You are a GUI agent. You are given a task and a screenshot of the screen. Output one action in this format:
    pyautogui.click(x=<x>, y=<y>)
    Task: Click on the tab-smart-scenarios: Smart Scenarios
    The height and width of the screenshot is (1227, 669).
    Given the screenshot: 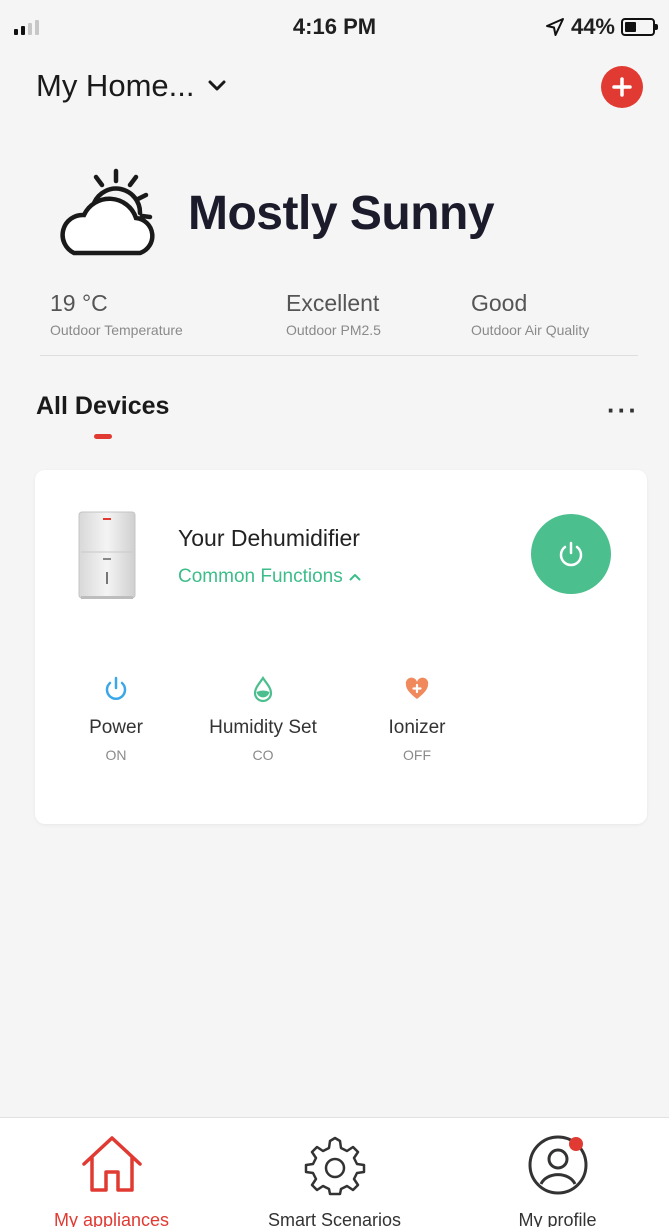 What is the action you would take?
    pyautogui.click(x=334, y=1172)
    